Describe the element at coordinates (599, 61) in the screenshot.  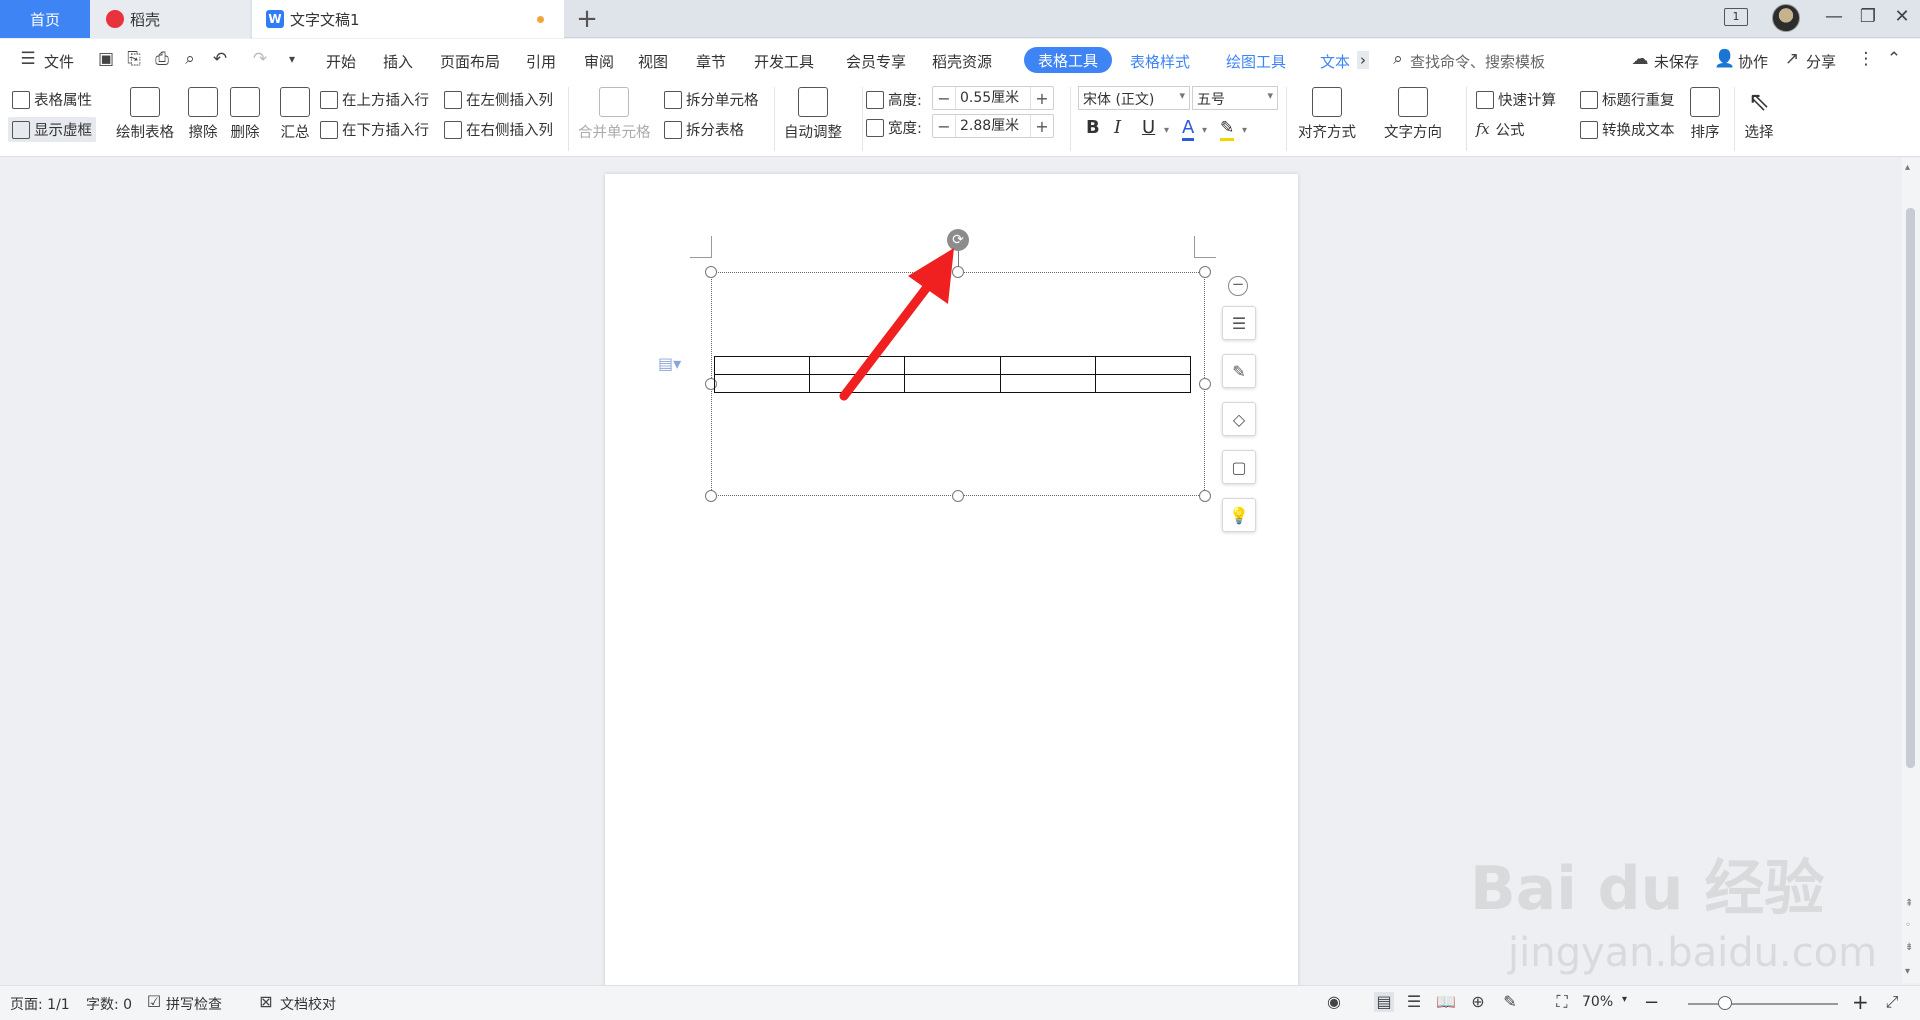
I see `menu-review: 审阅` at that location.